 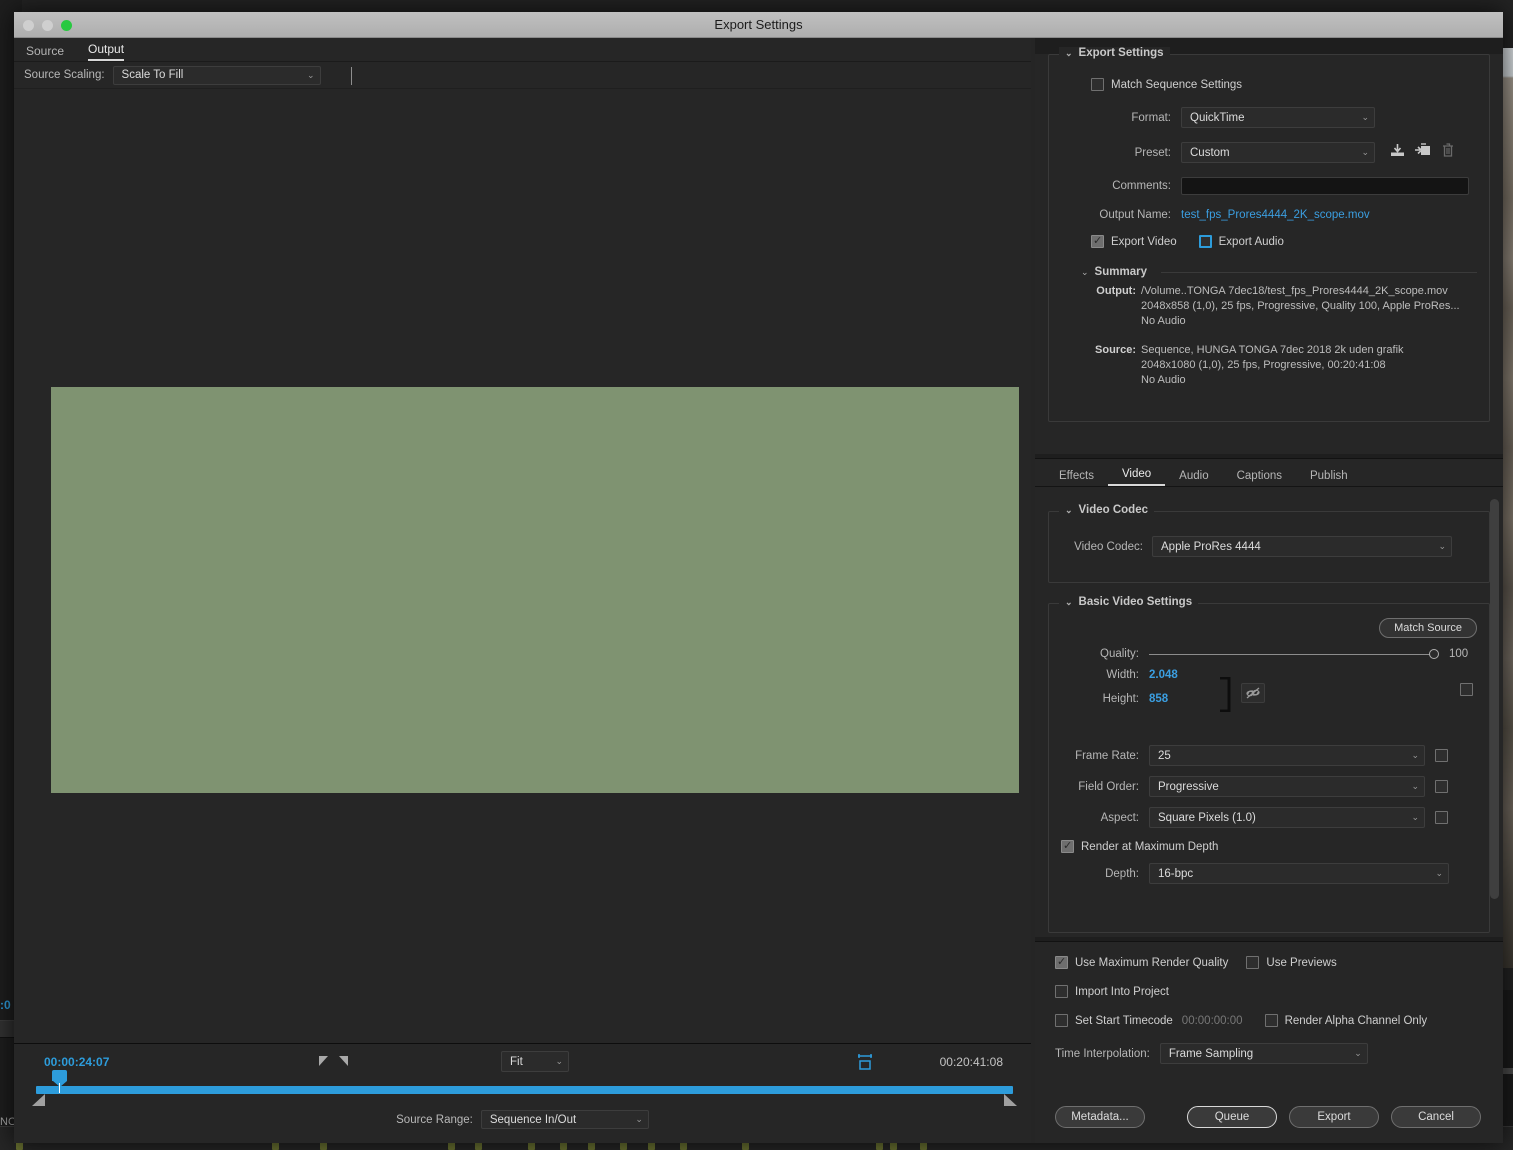 What do you see at coordinates (1102, 1053) in the screenshot?
I see `time-interpolation-label: Time Interpolation:` at bounding box center [1102, 1053].